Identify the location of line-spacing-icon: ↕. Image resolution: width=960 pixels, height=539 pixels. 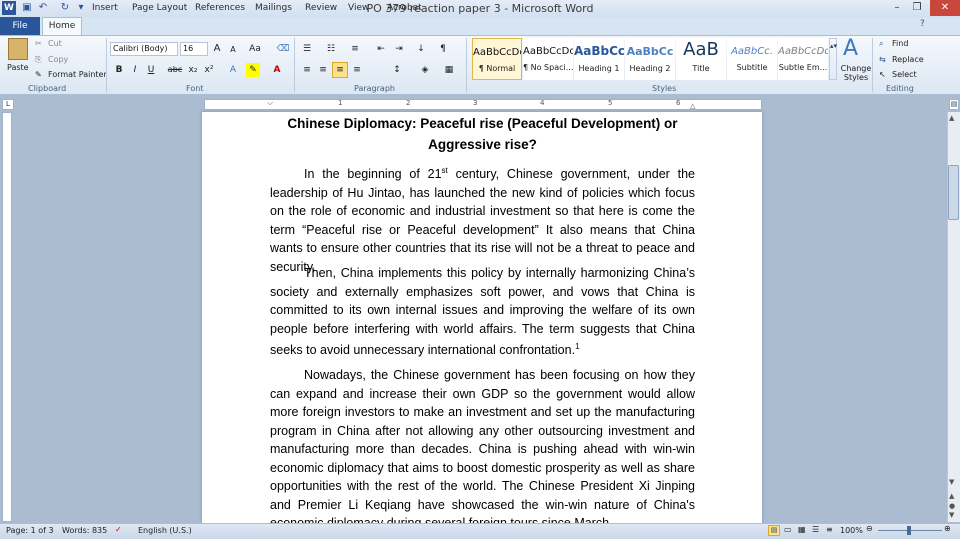
(397, 70).